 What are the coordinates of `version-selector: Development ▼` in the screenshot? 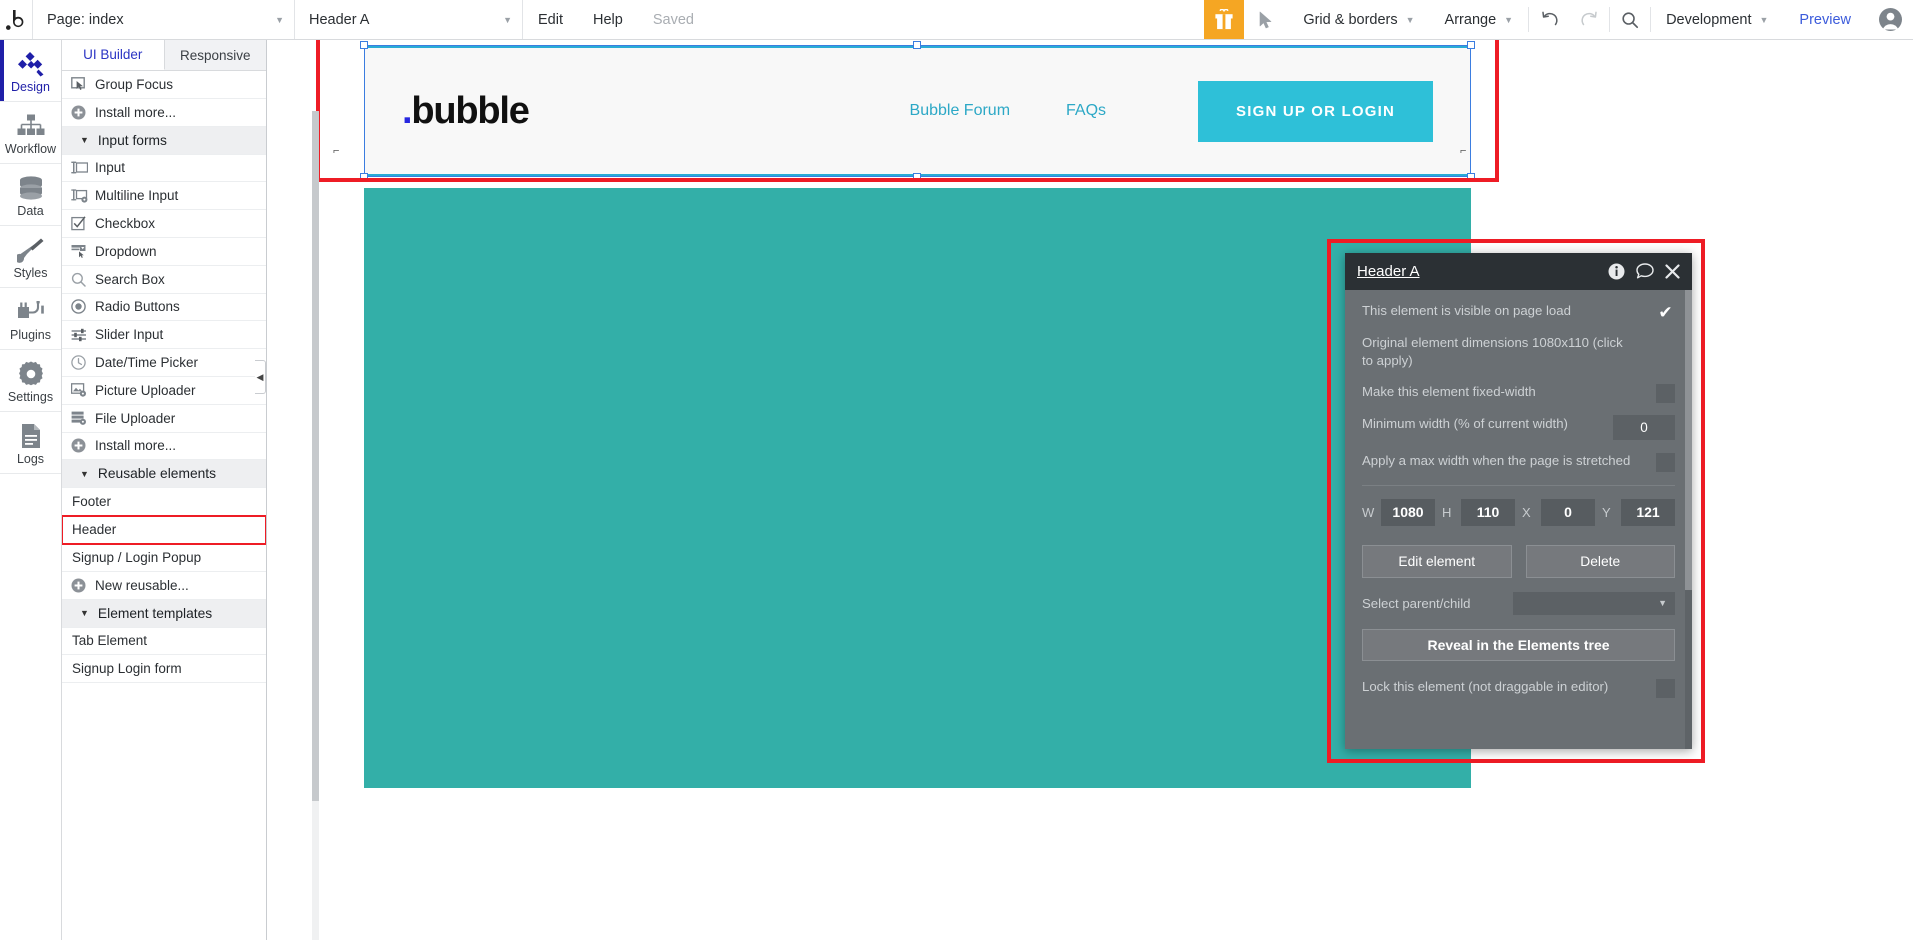 It's located at (1717, 19).